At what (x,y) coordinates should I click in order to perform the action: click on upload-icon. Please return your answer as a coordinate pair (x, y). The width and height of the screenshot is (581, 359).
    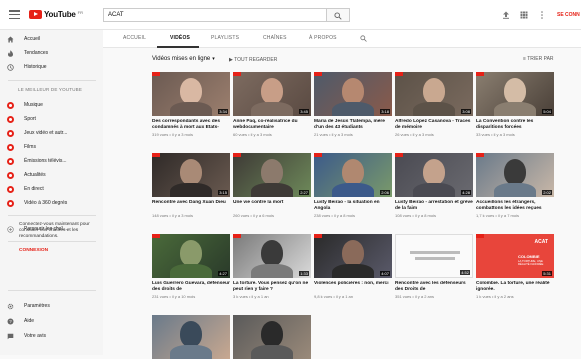
    Looking at the image, I should click on (506, 15).